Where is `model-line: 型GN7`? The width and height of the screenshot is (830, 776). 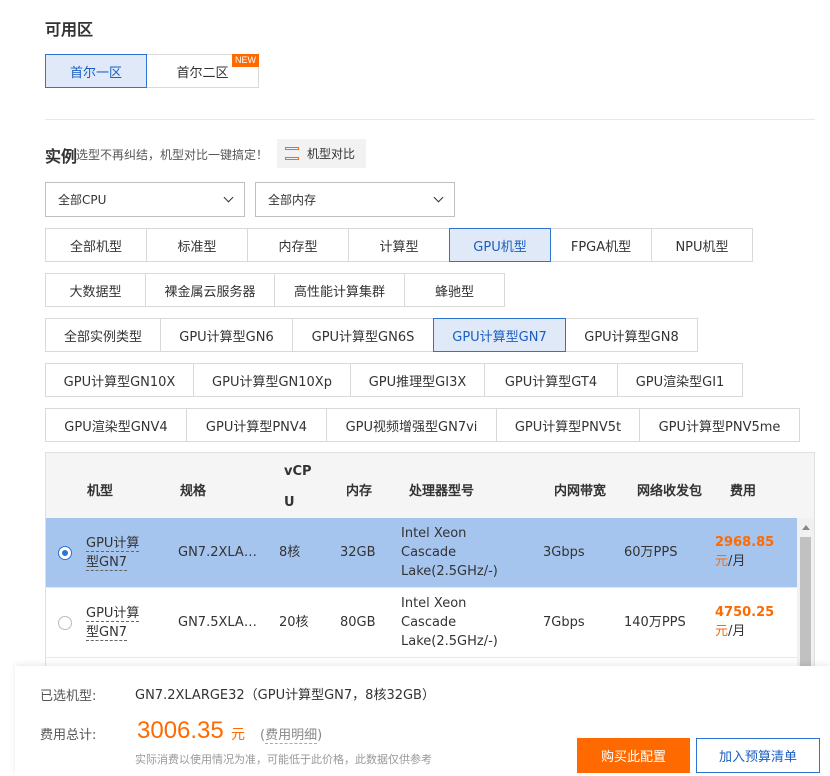 model-line: 型GN7 is located at coordinates (107, 633).